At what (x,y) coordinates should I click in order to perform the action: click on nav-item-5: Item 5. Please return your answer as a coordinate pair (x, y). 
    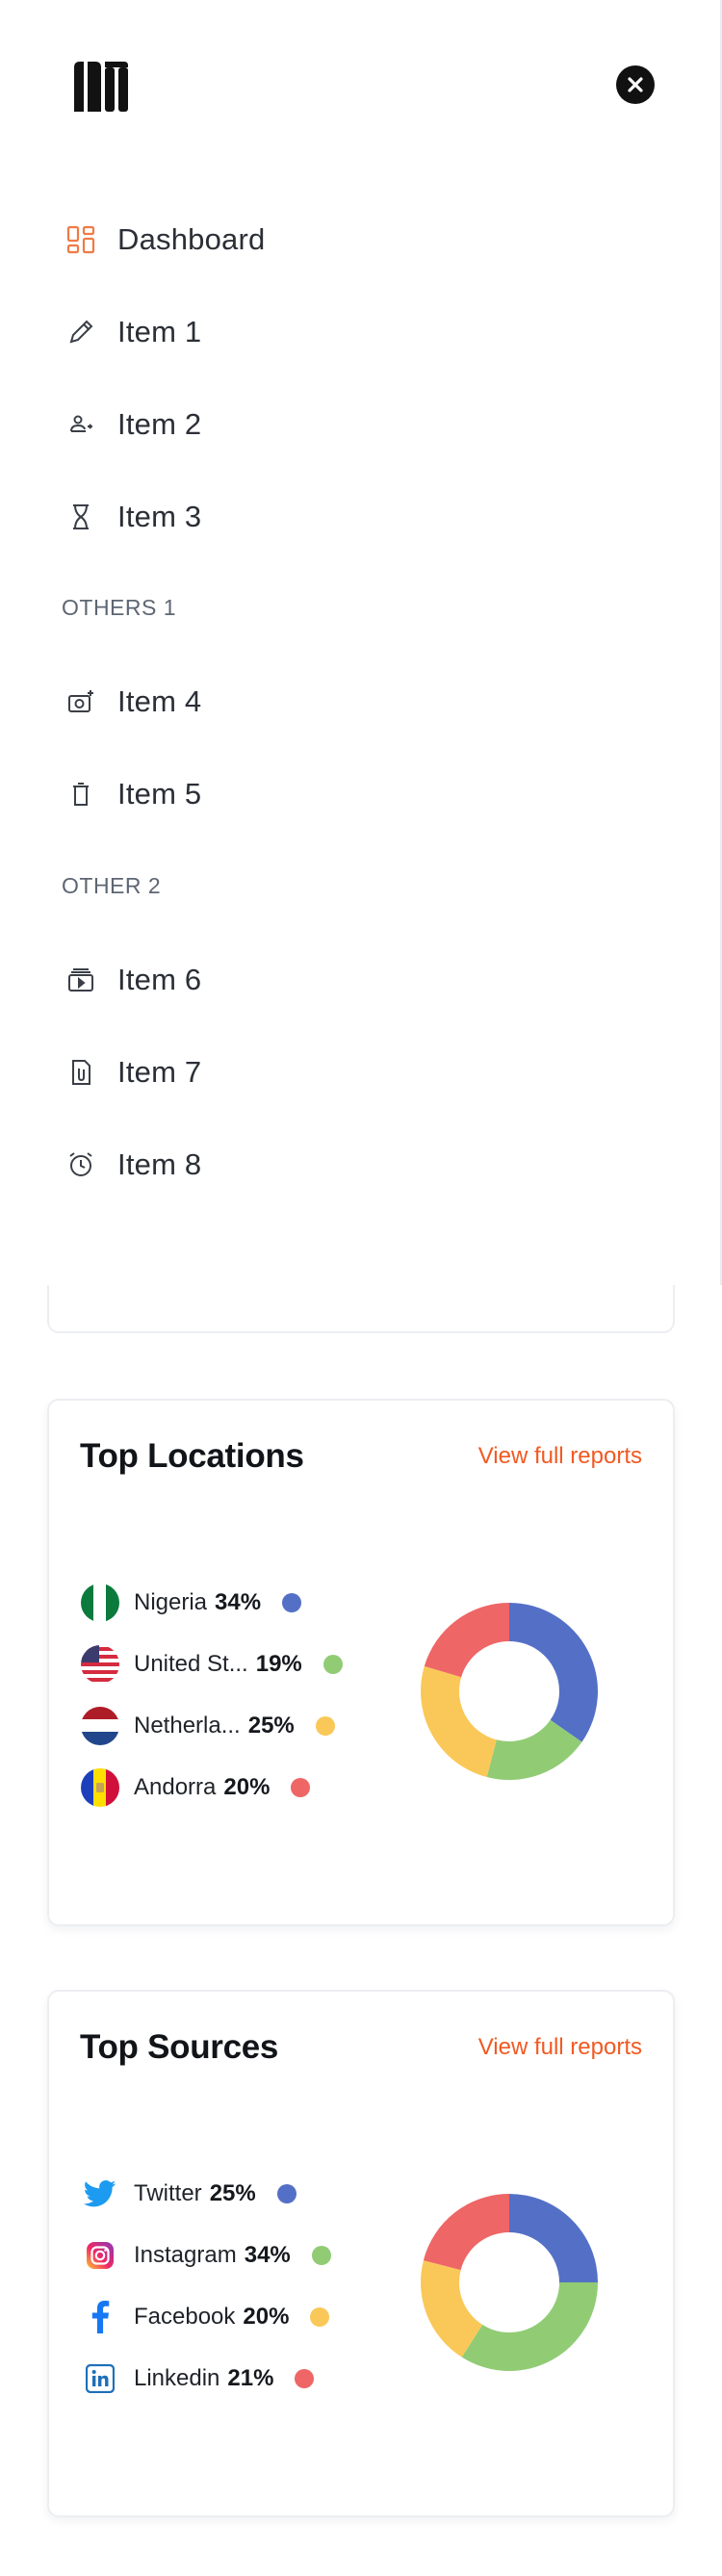
    Looking at the image, I should click on (360, 794).